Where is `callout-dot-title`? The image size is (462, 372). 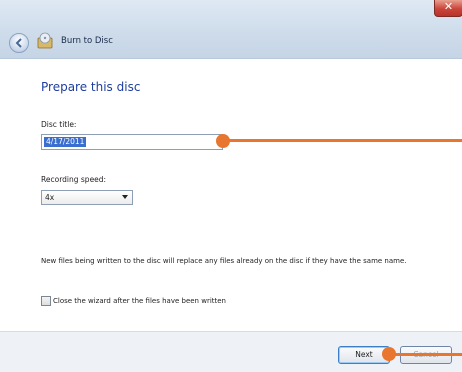 callout-dot-title is located at coordinates (223, 141).